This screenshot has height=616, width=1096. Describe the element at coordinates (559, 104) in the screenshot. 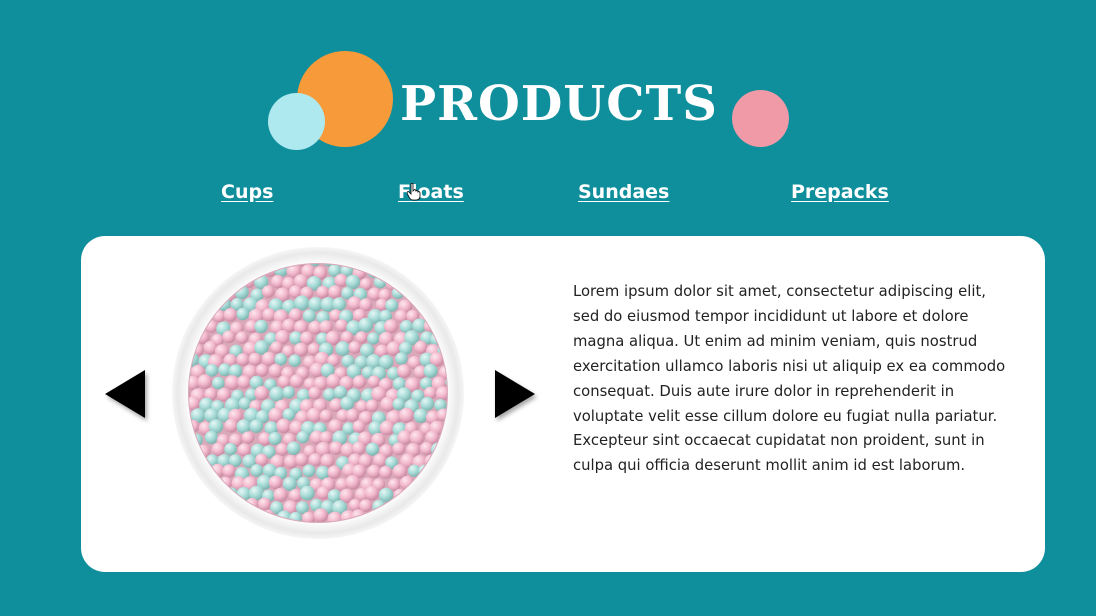

I see `page-title: PRODUCTS` at that location.